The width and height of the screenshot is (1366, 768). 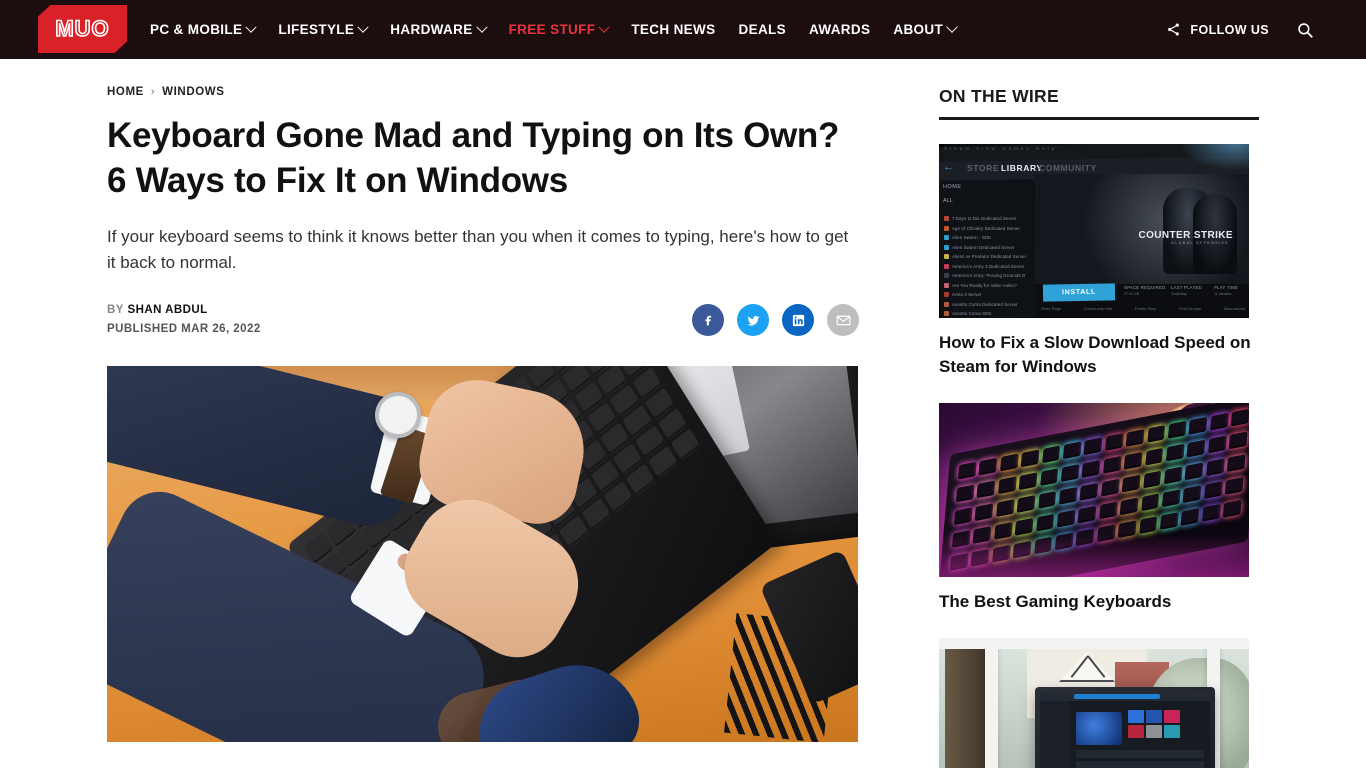 What do you see at coordinates (986, 228) in the screenshot?
I see `game-name: Age of Chivalry Dedicated Server` at bounding box center [986, 228].